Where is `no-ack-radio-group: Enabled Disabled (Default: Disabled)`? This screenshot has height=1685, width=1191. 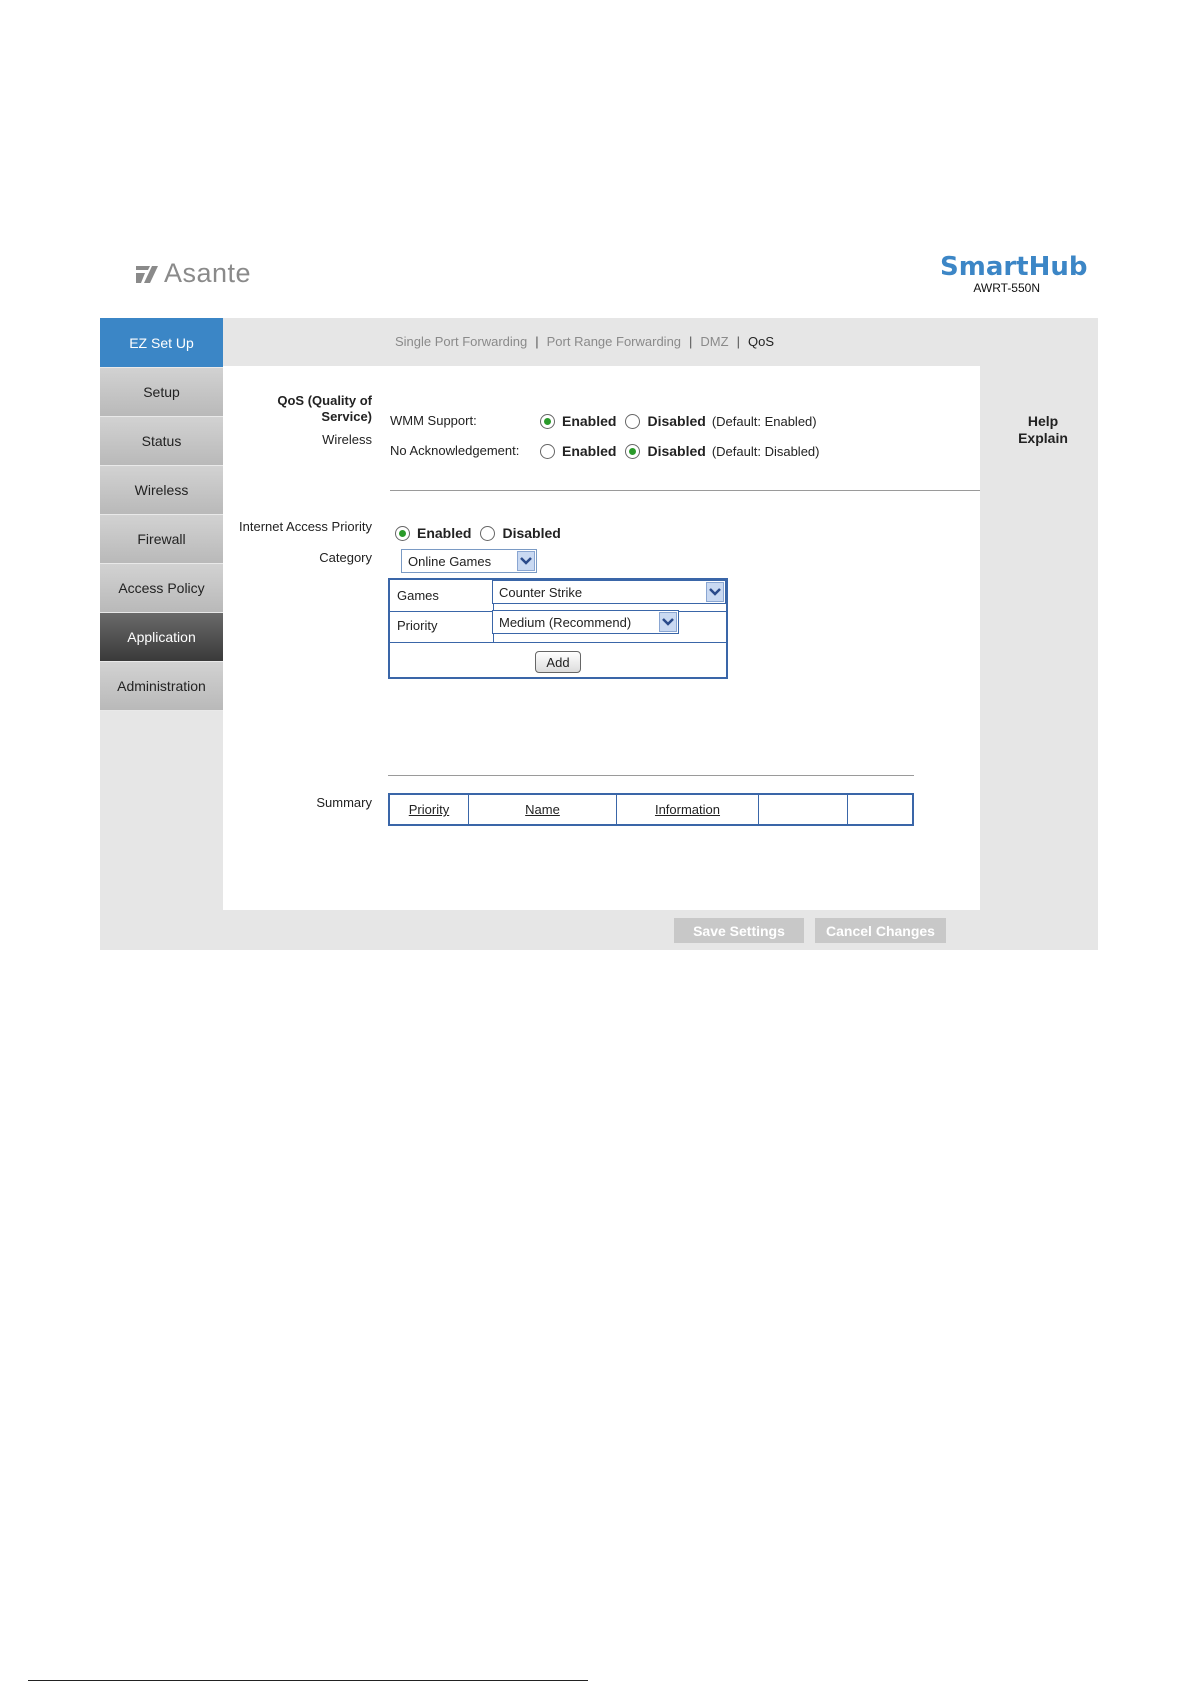 no-ack-radio-group: Enabled Disabled (Default: Disabled) is located at coordinates (679, 451).